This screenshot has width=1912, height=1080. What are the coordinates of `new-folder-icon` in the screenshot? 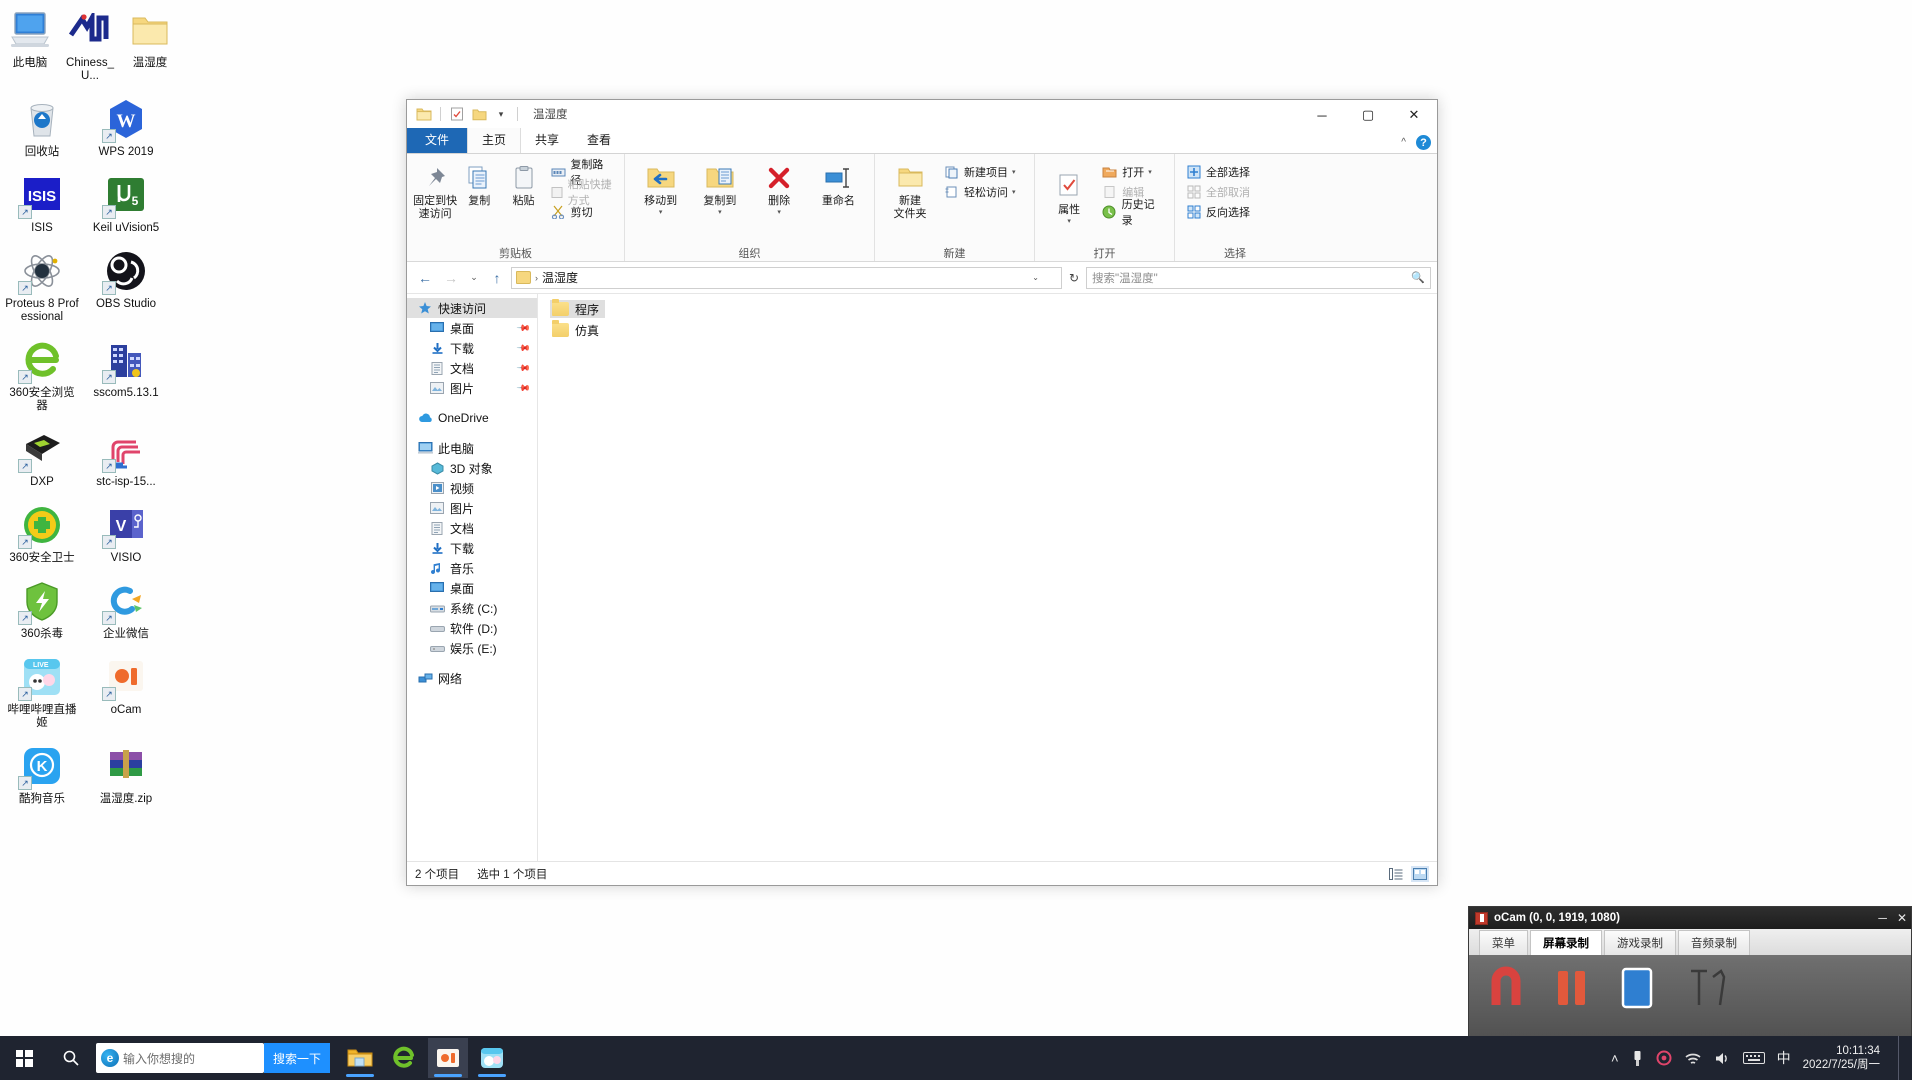 It's located at (479, 114).